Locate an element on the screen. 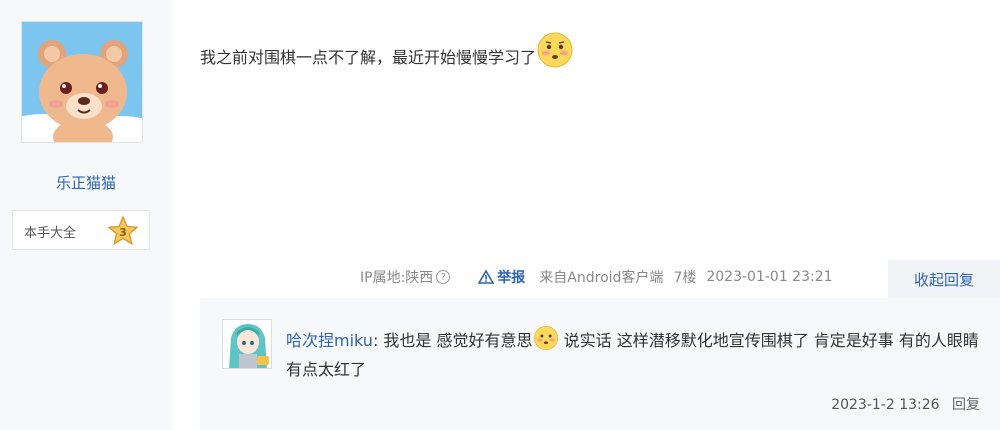  bear-avatar-icon is located at coordinates (82, 82).